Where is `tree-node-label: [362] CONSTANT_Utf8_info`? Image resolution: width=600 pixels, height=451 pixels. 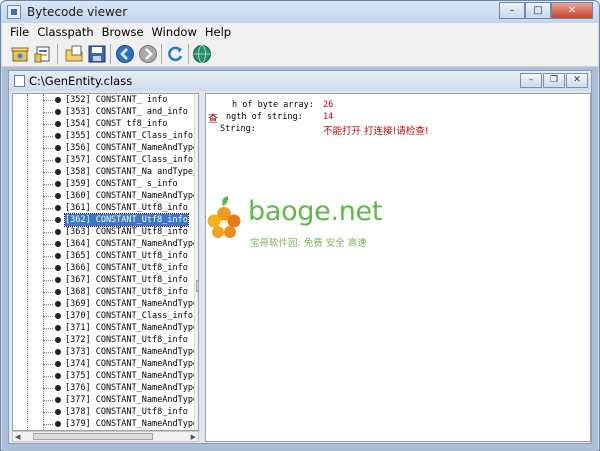
tree-node-label: [362] CONSTANT_Utf8_info is located at coordinates (126, 220).